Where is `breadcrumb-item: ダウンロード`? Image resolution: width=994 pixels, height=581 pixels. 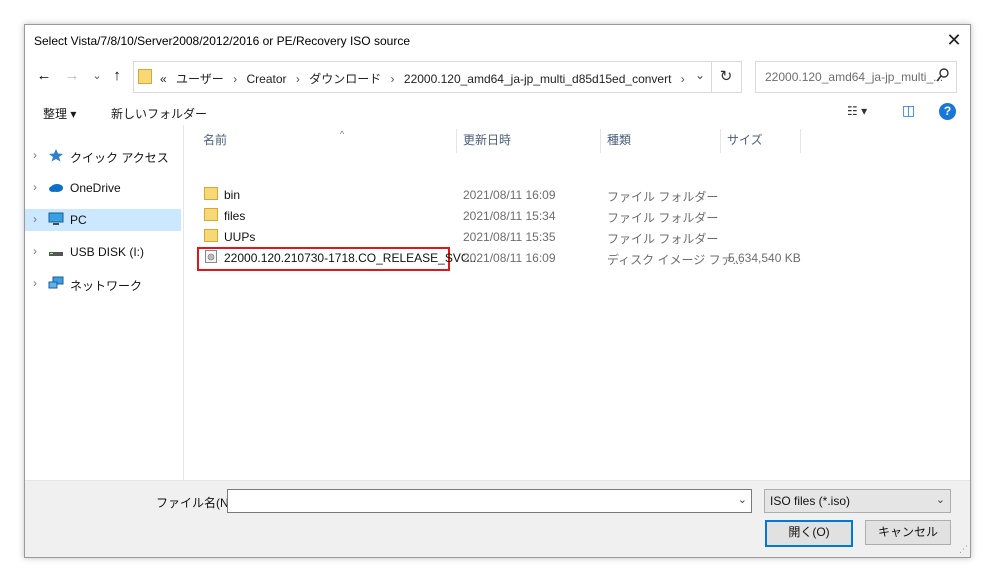
breadcrumb-item: ダウンロード is located at coordinates (345, 79).